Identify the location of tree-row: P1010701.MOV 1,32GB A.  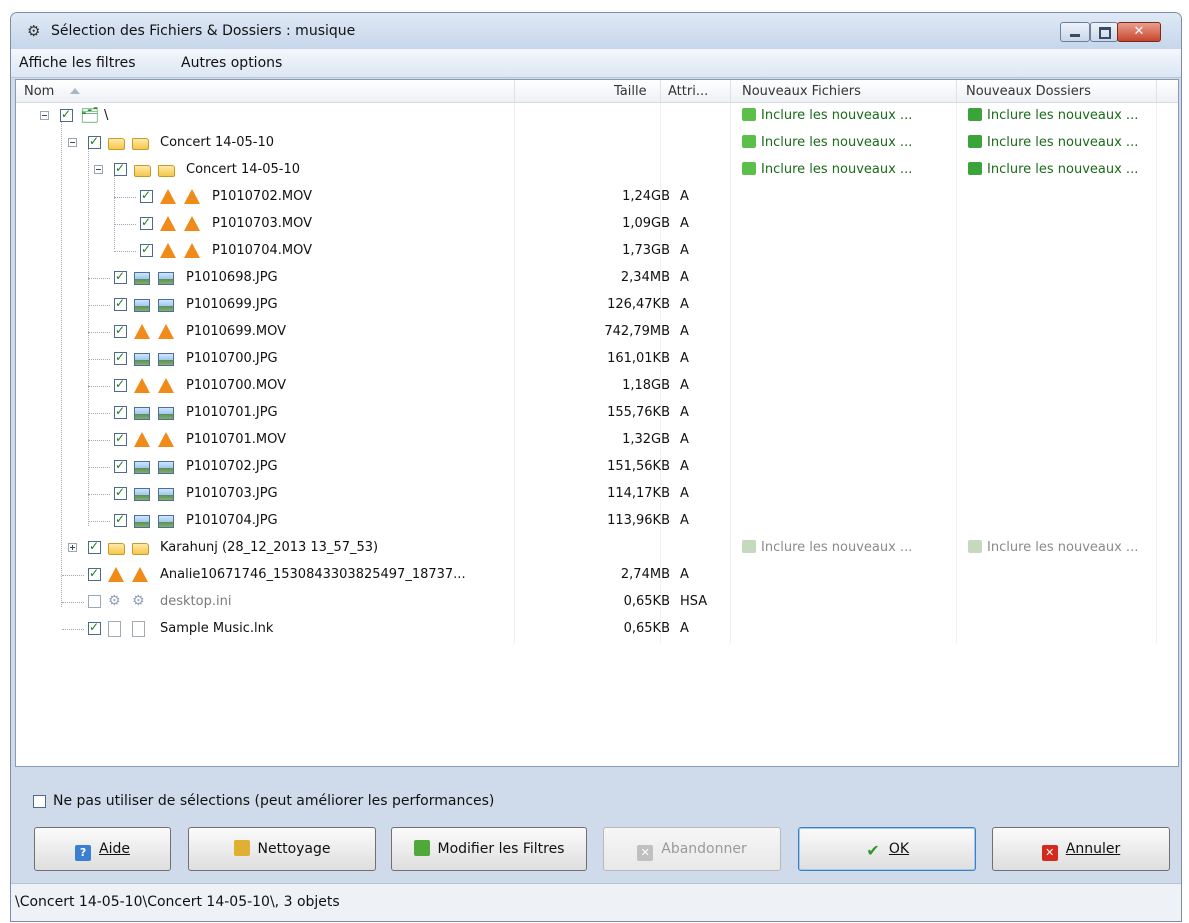
(597, 440).